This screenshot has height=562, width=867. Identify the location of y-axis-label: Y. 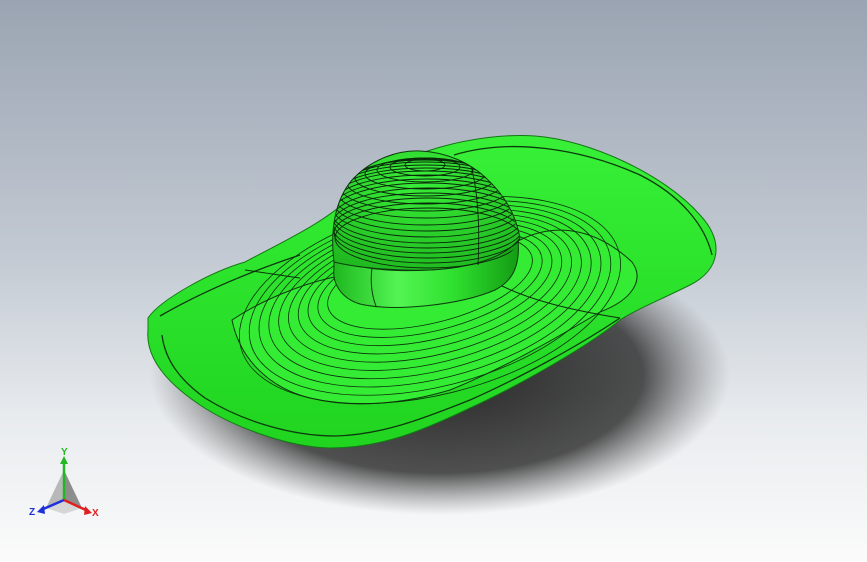
(64, 453).